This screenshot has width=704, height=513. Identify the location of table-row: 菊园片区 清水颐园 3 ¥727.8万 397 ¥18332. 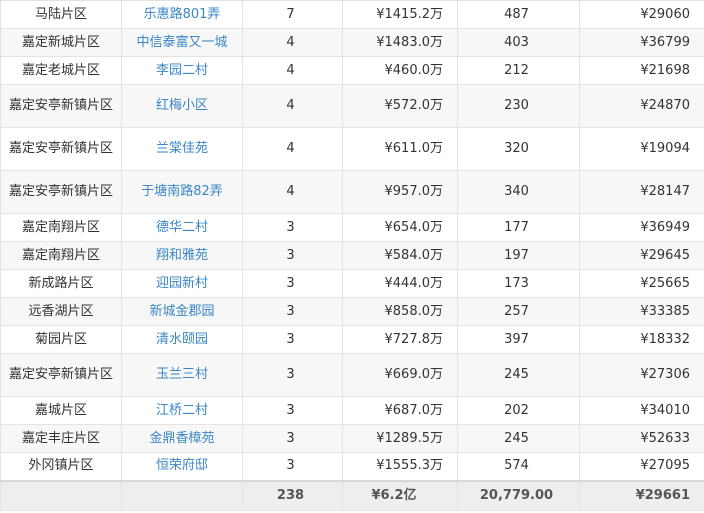
(352, 339).